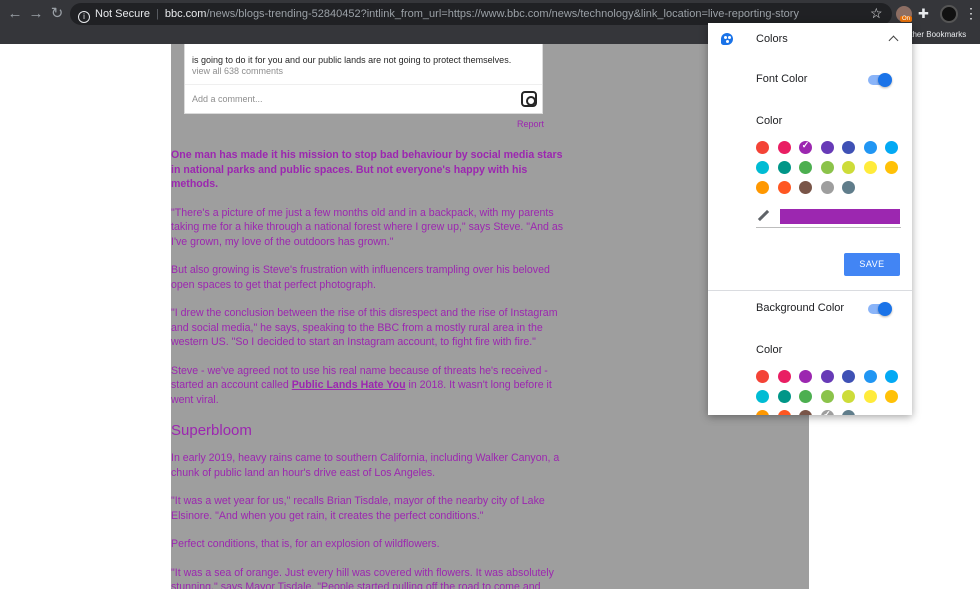 Image resolution: width=980 pixels, height=589 pixels. Describe the element at coordinates (84, 17) in the screenshot. I see `info-icon: i` at that location.